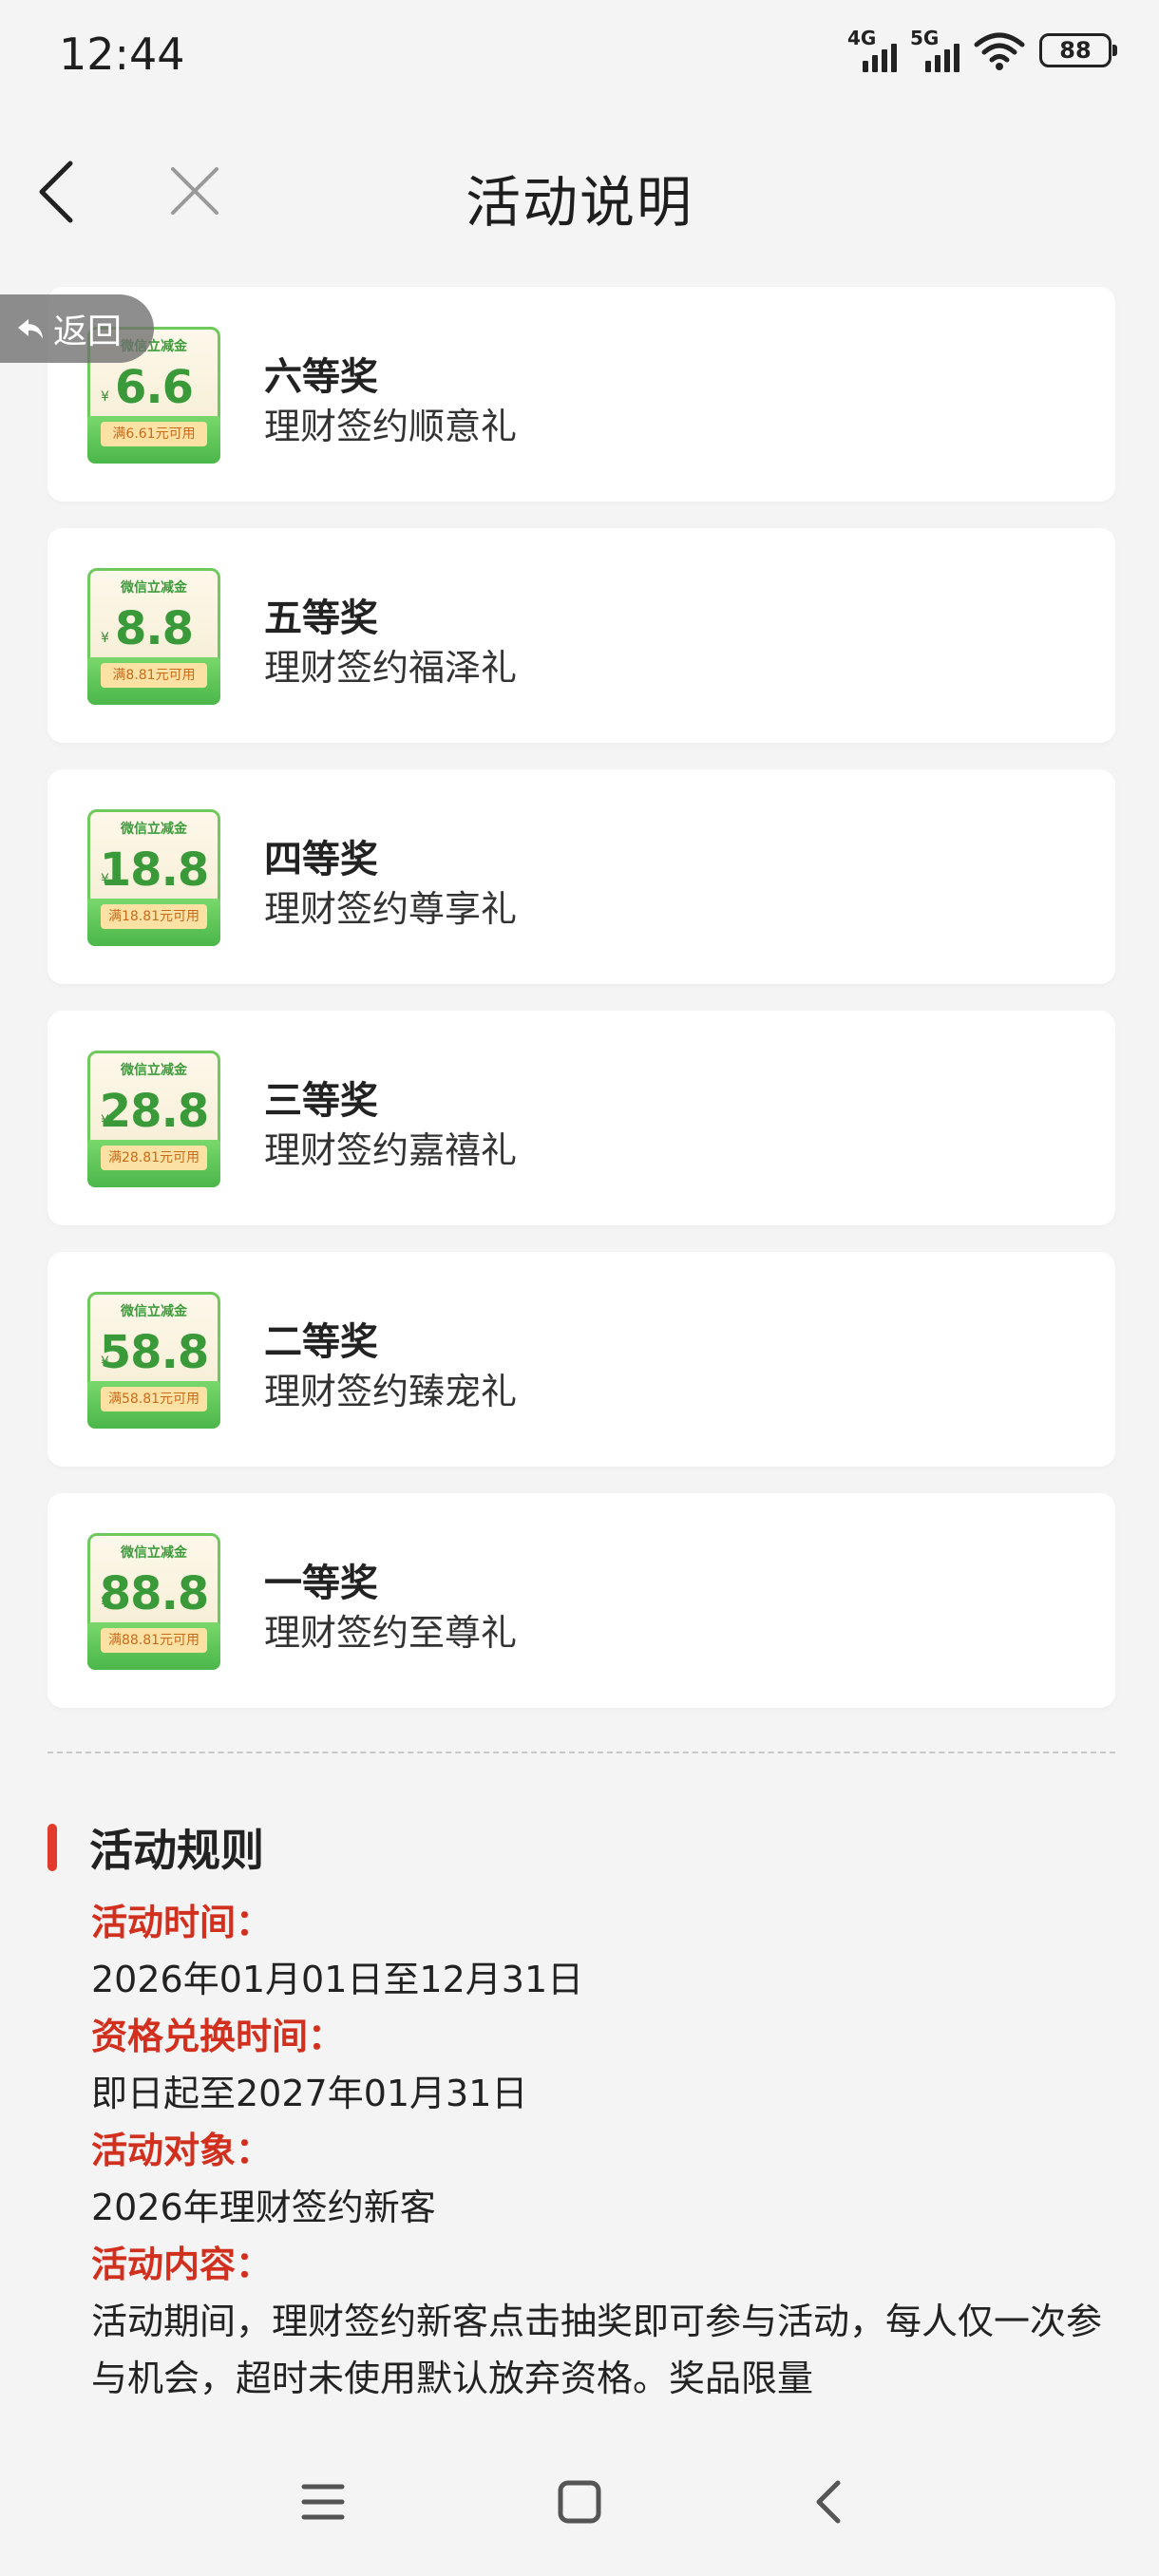 The width and height of the screenshot is (1159, 2576). Describe the element at coordinates (925, 38) in the screenshot. I see `network-type-label: 5G` at that location.